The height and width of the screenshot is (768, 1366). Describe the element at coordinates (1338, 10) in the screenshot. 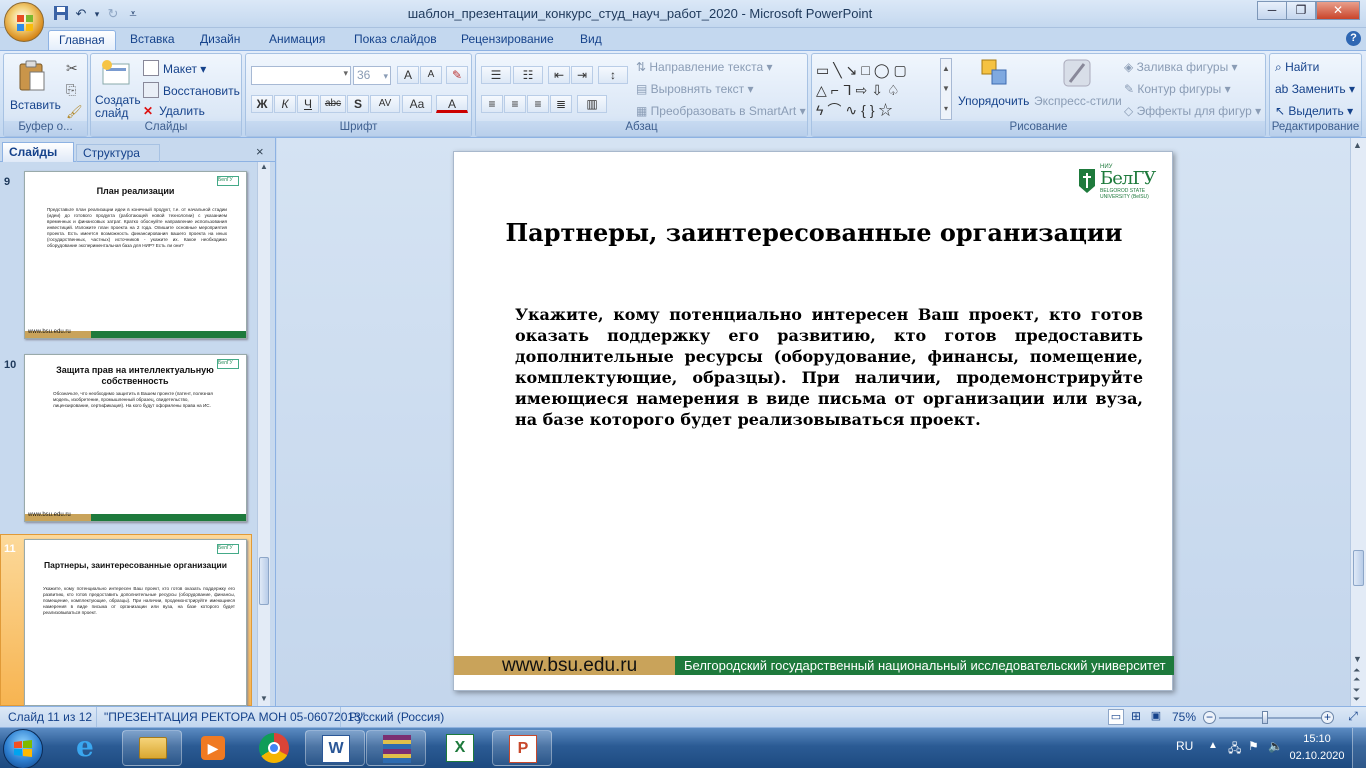

I see `close-button: ✕` at that location.